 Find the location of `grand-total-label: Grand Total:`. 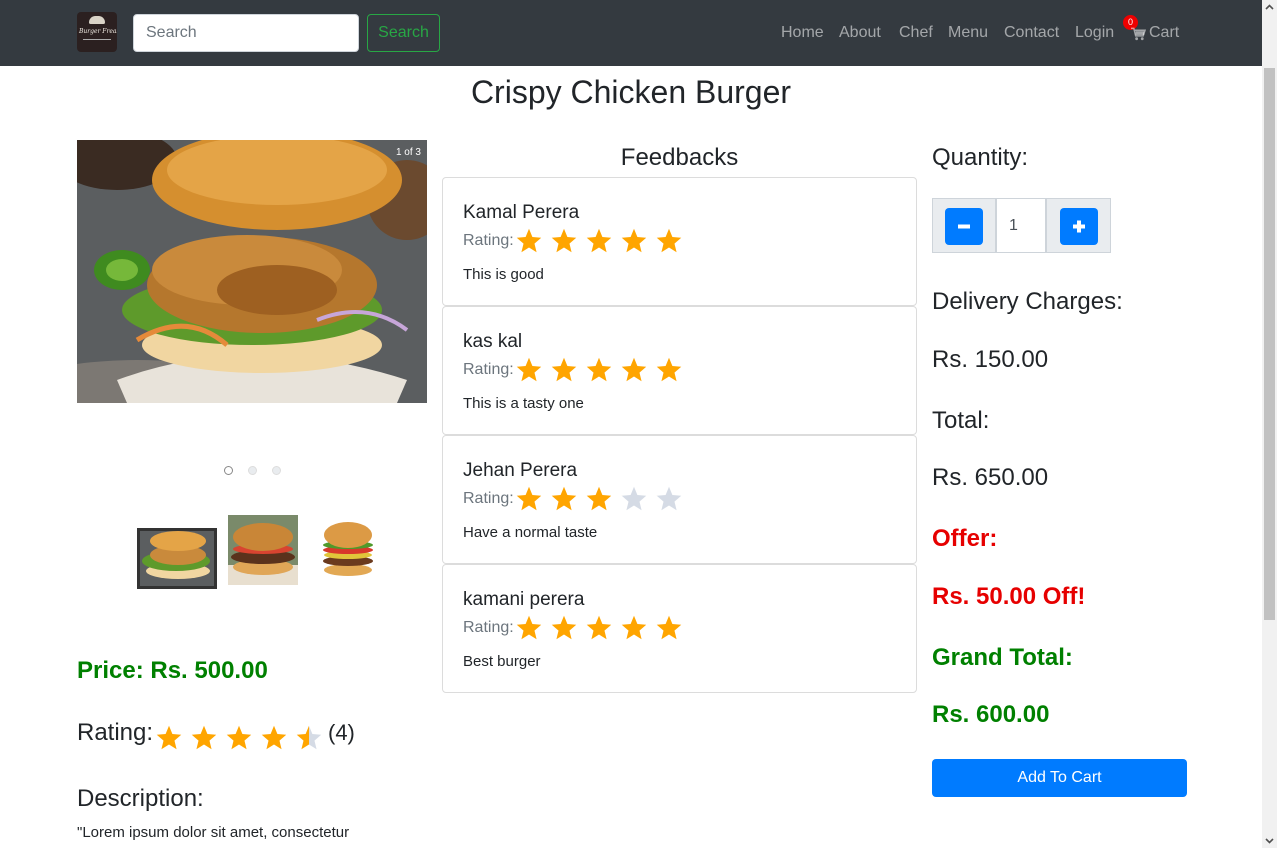

grand-total-label: Grand Total: is located at coordinates (1002, 657).